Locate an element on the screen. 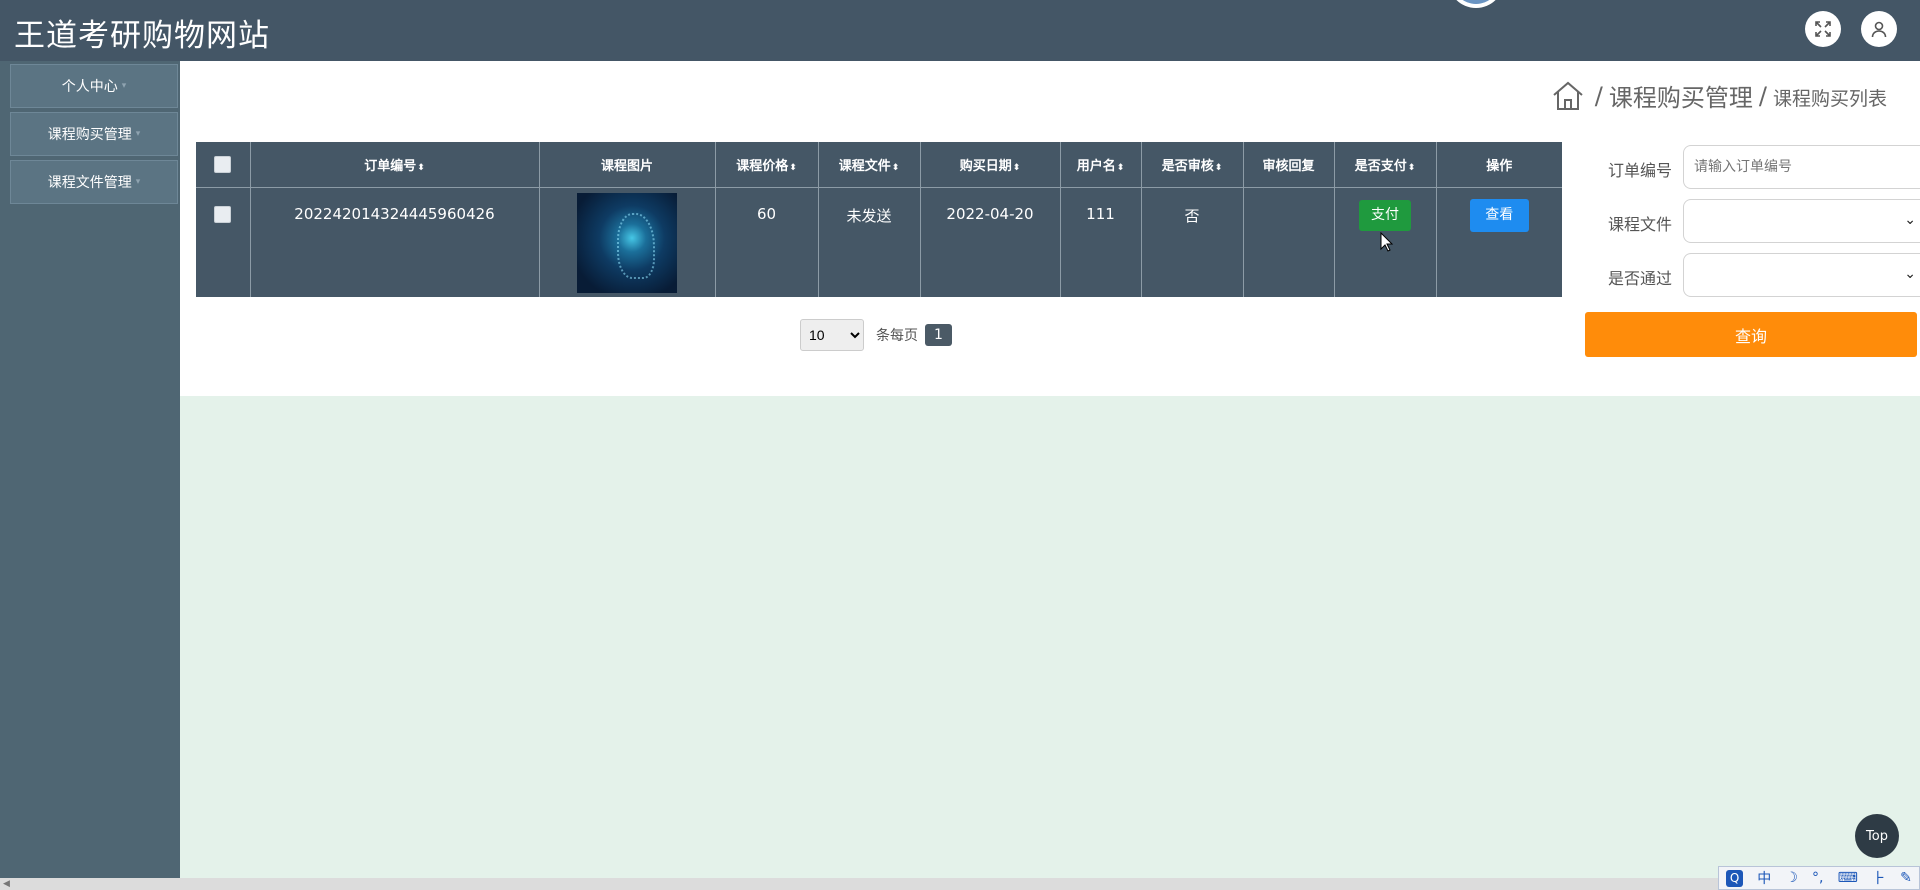 The height and width of the screenshot is (890, 1920). order-no-label: 订单编号 is located at coordinates (1640, 170).